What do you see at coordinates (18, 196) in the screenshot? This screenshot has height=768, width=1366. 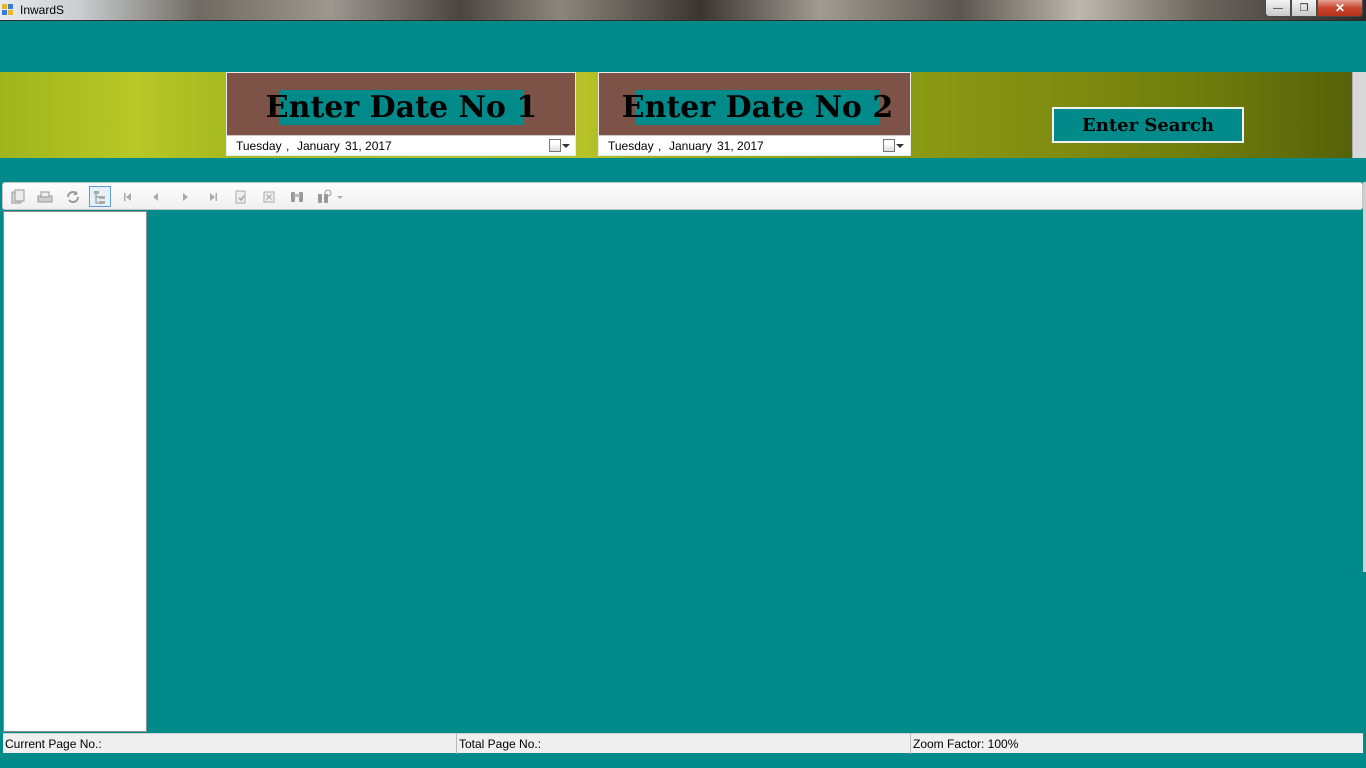 I see `export-icon` at bounding box center [18, 196].